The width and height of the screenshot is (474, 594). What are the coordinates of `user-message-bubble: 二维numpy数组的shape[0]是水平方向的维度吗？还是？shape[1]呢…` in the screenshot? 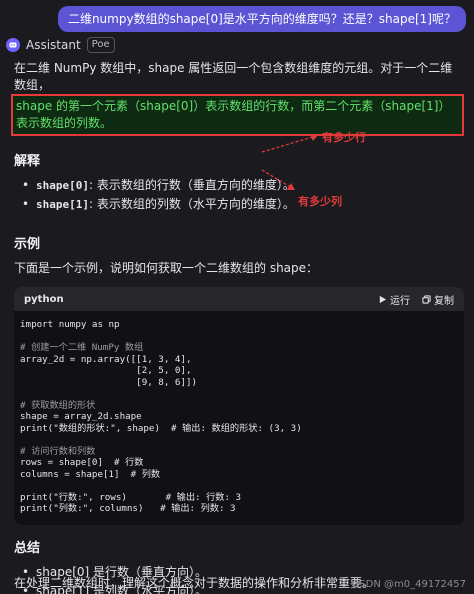 It's located at (261, 19).